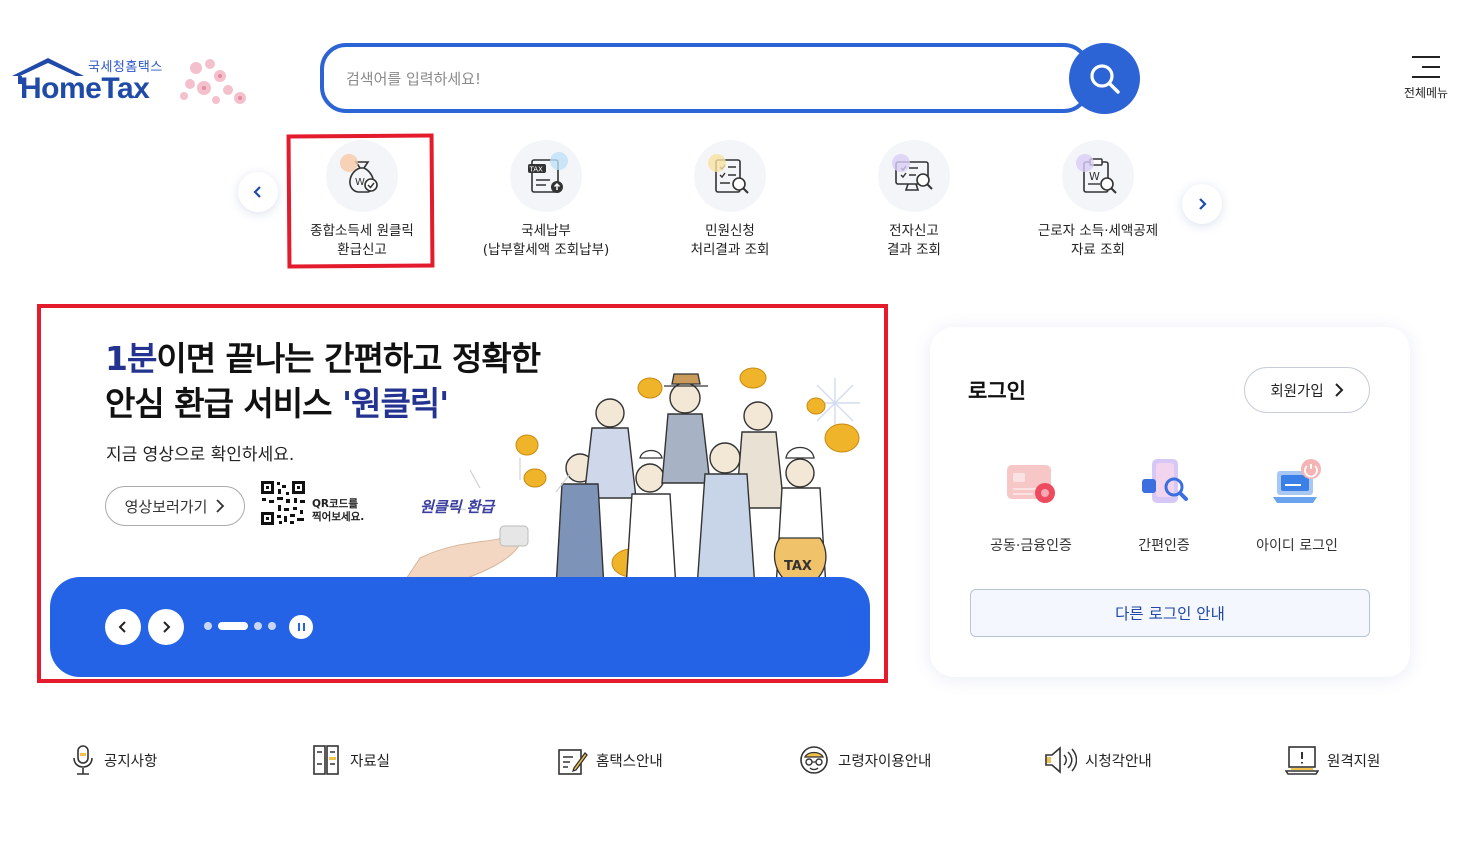 This screenshot has height=842, width=1469. Describe the element at coordinates (573, 762) in the screenshot. I see `edit-document-icon` at that location.